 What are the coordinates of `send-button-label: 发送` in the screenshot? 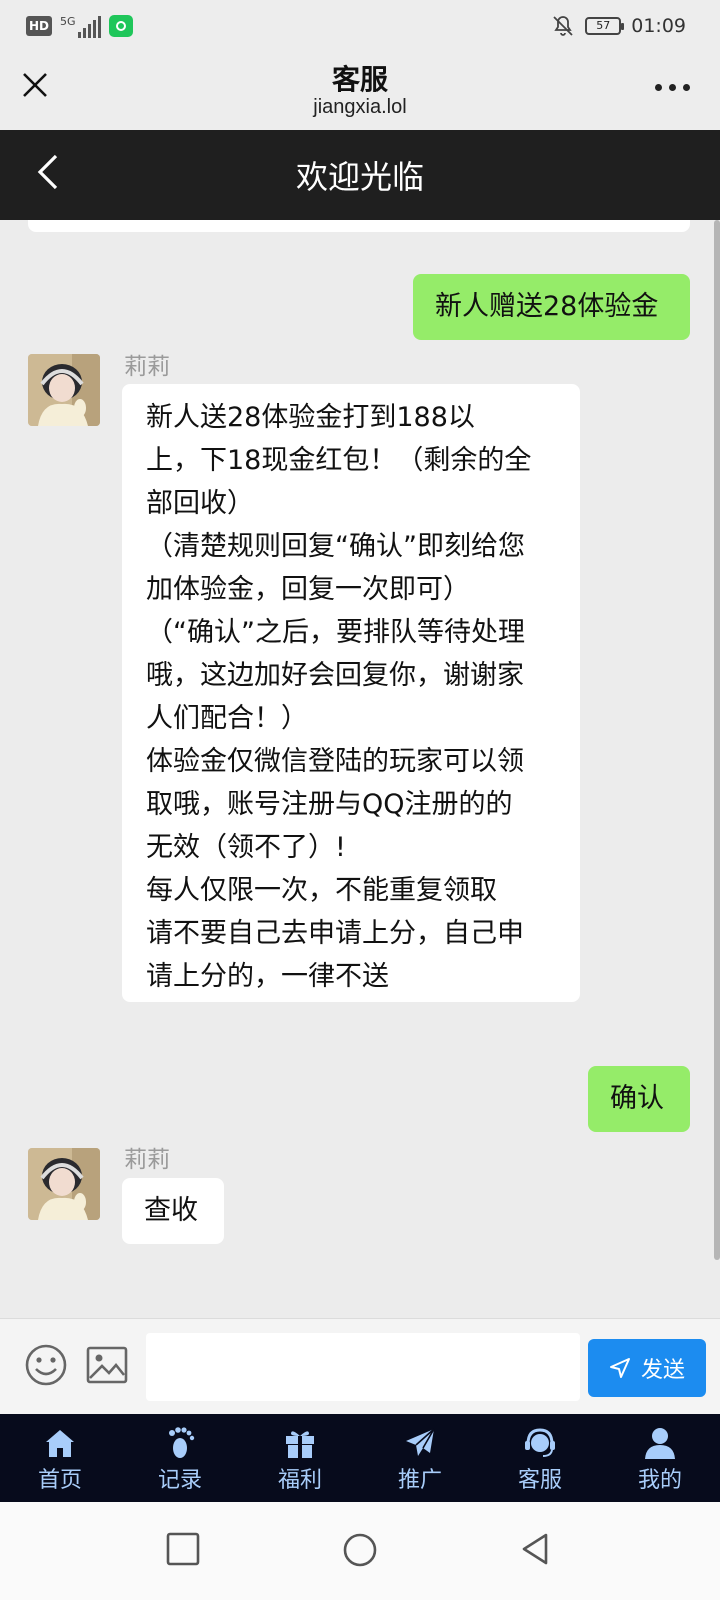 It's located at (662, 1370).